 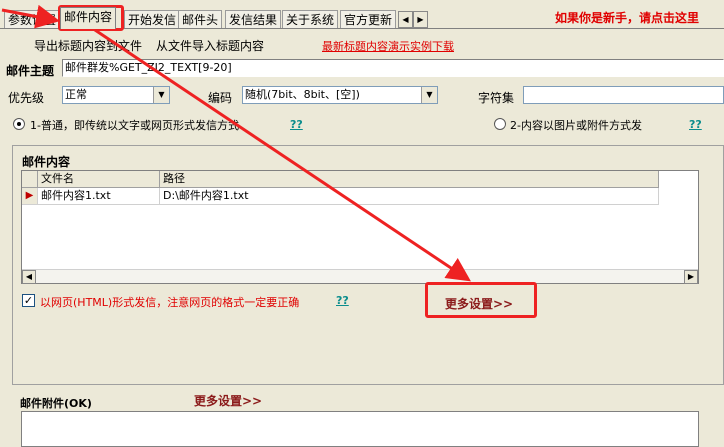 I want to click on tab-mail-content: 邮件内容, so click(x=88, y=18).